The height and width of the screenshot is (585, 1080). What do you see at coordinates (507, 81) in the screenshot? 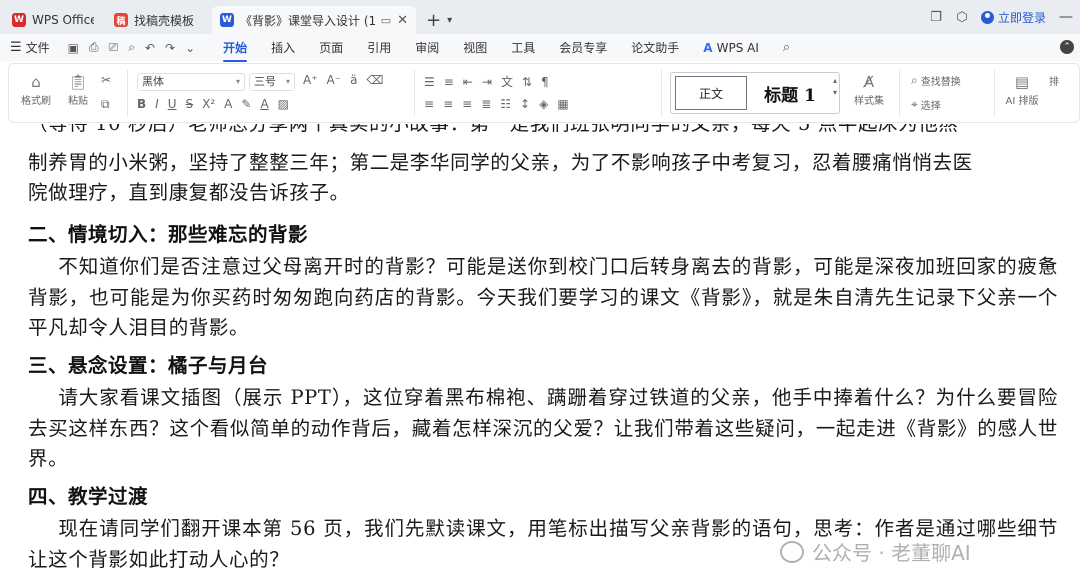
I see `chinese-layout-icon: 文` at bounding box center [507, 81].